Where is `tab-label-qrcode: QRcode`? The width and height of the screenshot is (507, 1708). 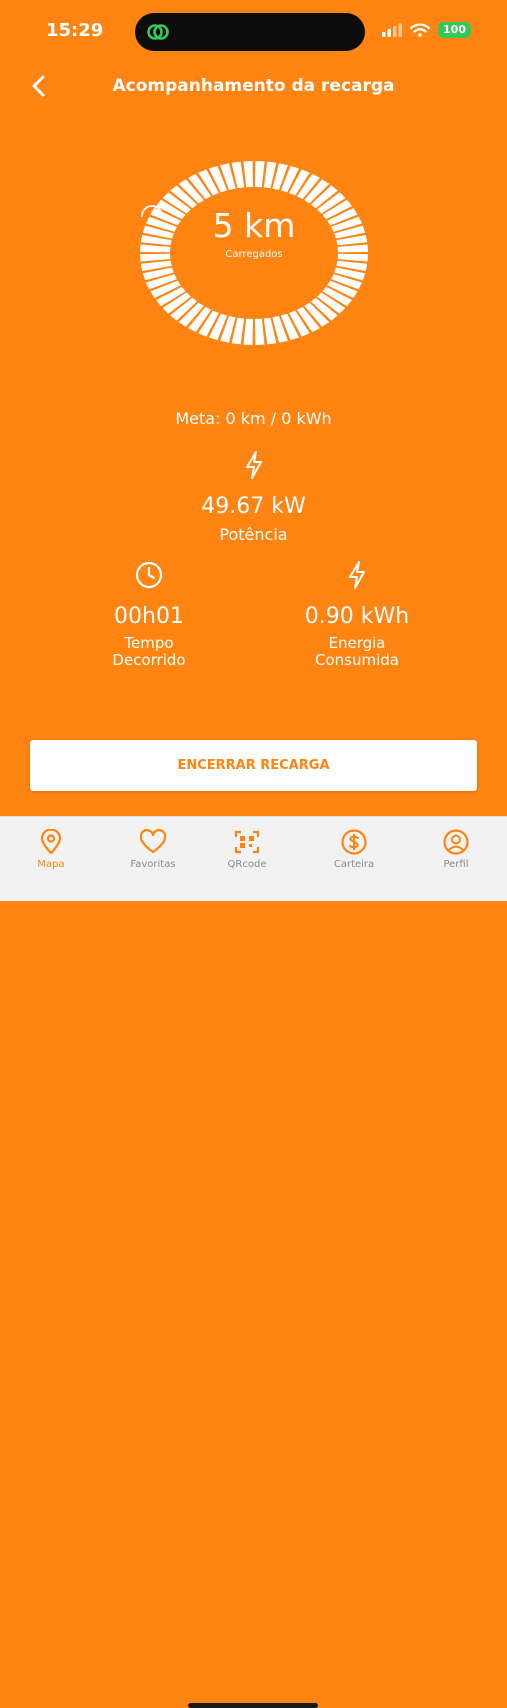
tab-label-qrcode: QRcode is located at coordinates (247, 864).